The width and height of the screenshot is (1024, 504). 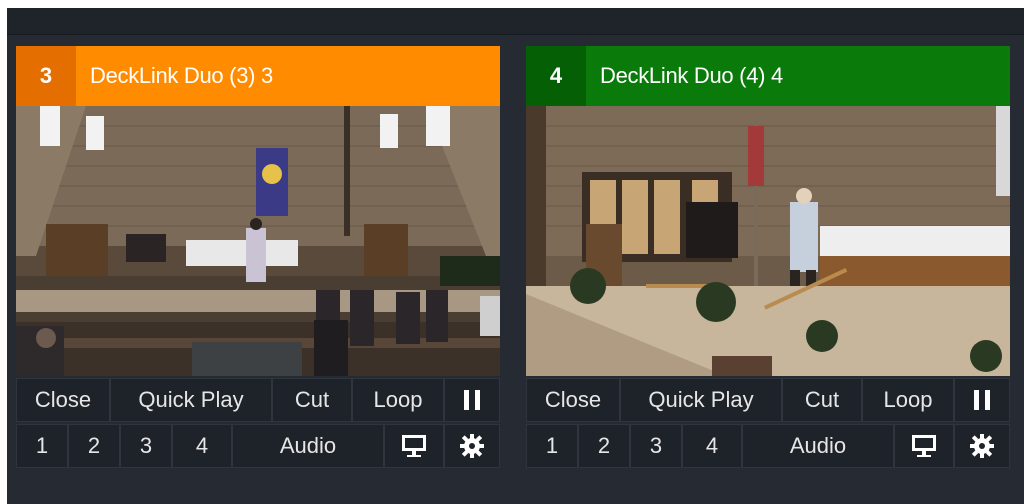 I want to click on input-number: 3, so click(x=46, y=76).